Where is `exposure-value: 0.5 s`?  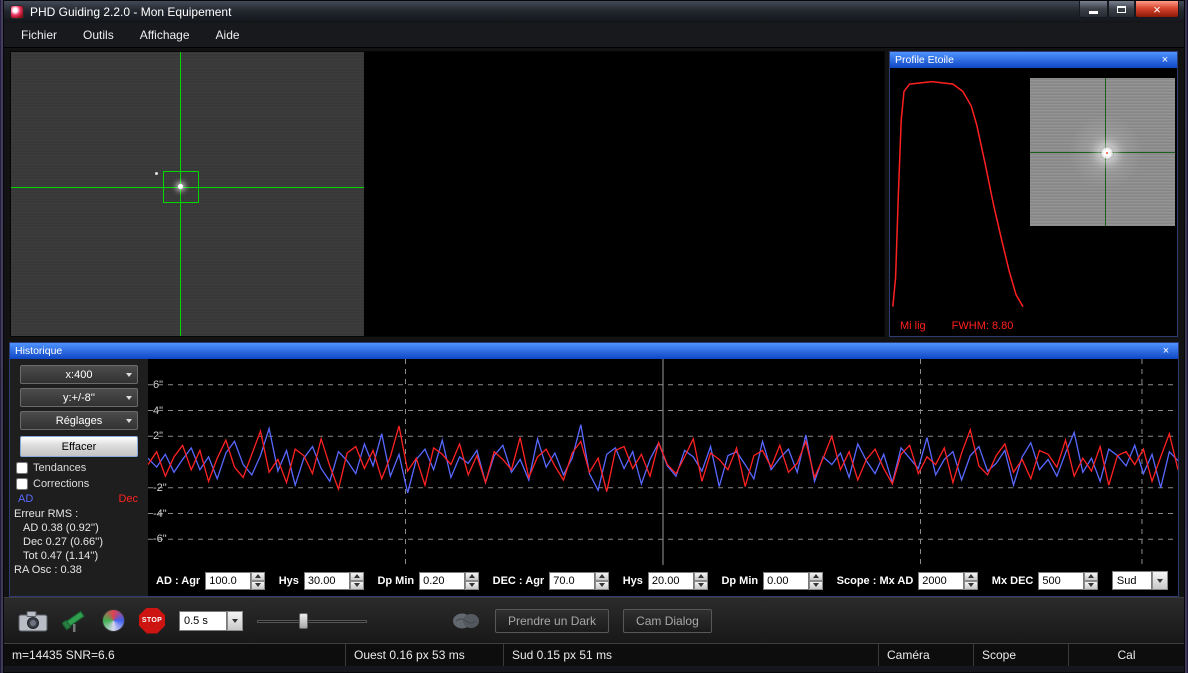
exposure-value: 0.5 s is located at coordinates (203, 620).